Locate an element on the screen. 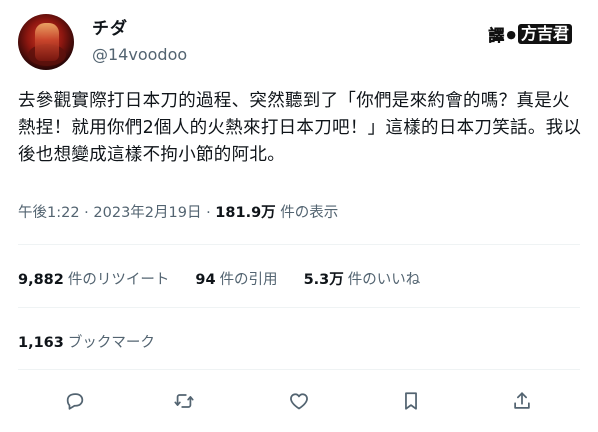  bookmark-icon is located at coordinates (411, 401).